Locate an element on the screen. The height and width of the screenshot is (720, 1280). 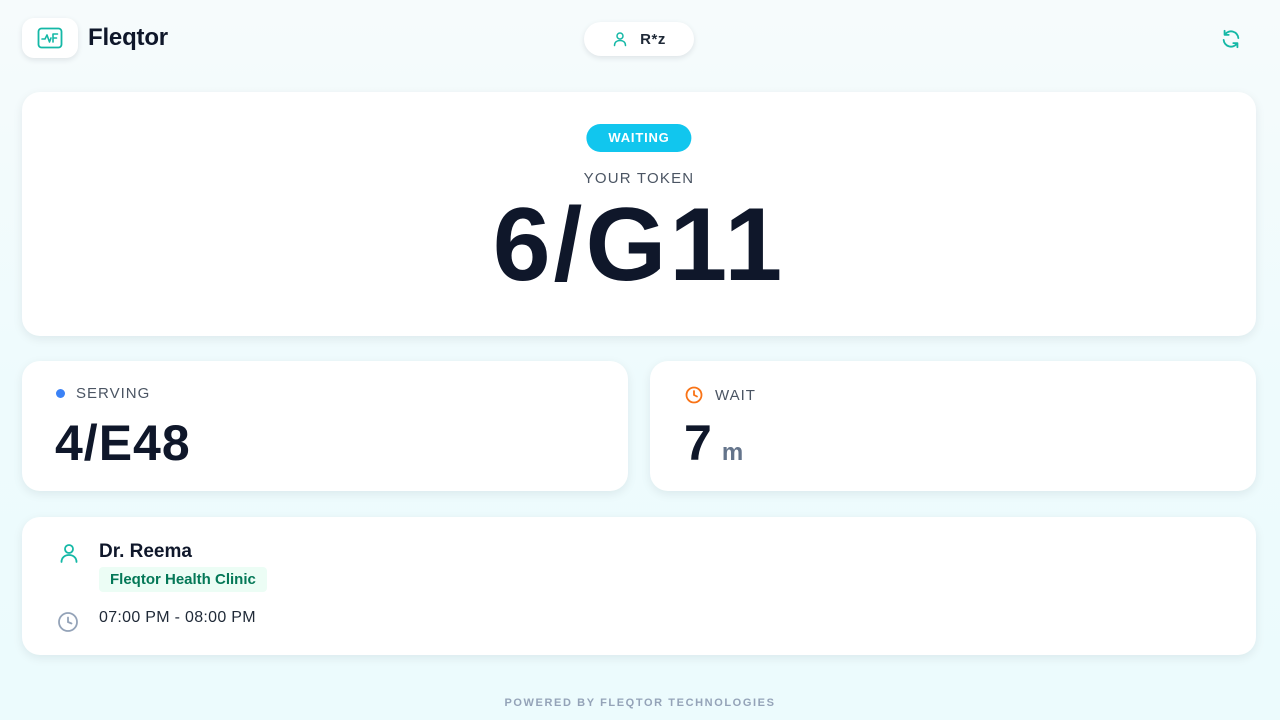
app-logo is located at coordinates (50, 38).